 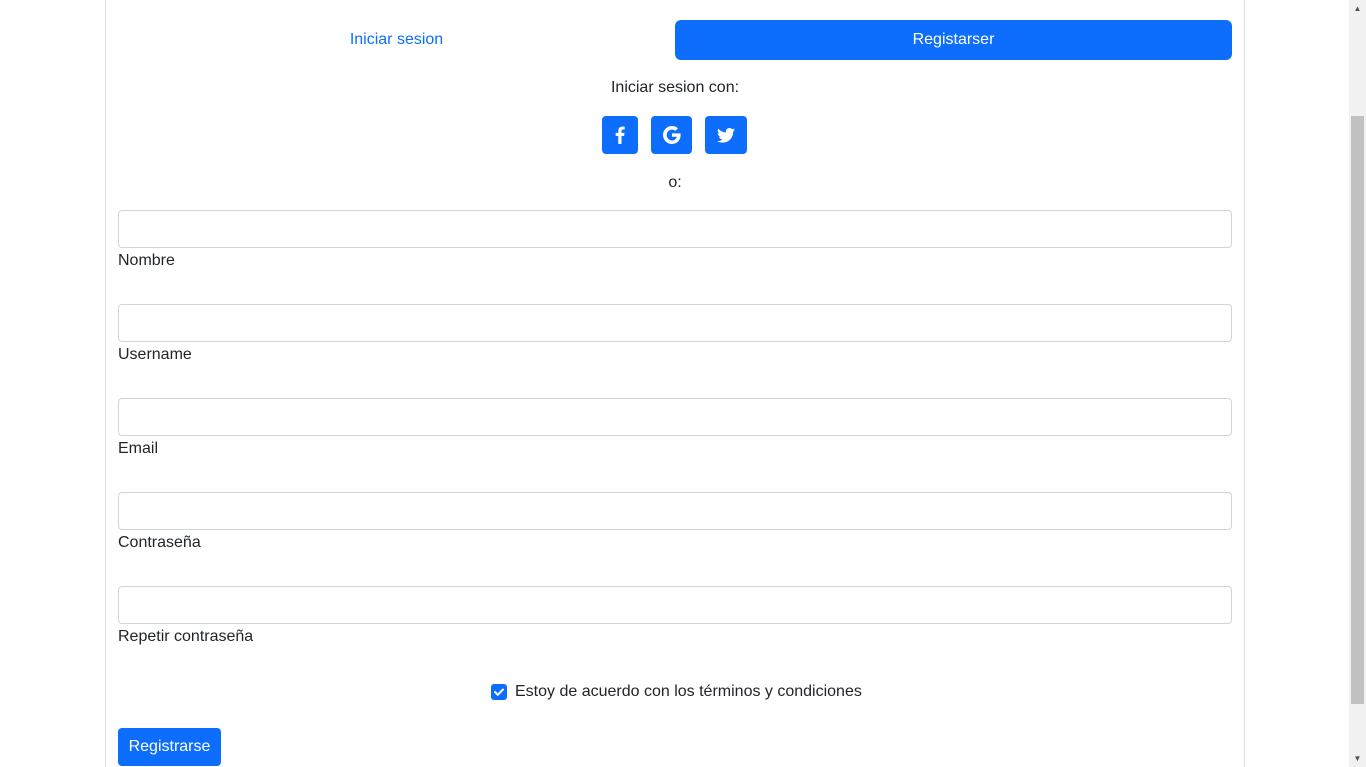 I want to click on username-field-group: Username, so click(x=675, y=334).